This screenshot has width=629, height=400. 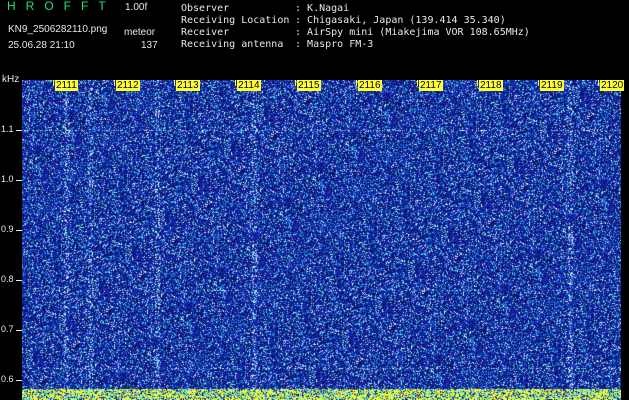 I want to click on info-label: Receiving Location, so click(x=235, y=20).